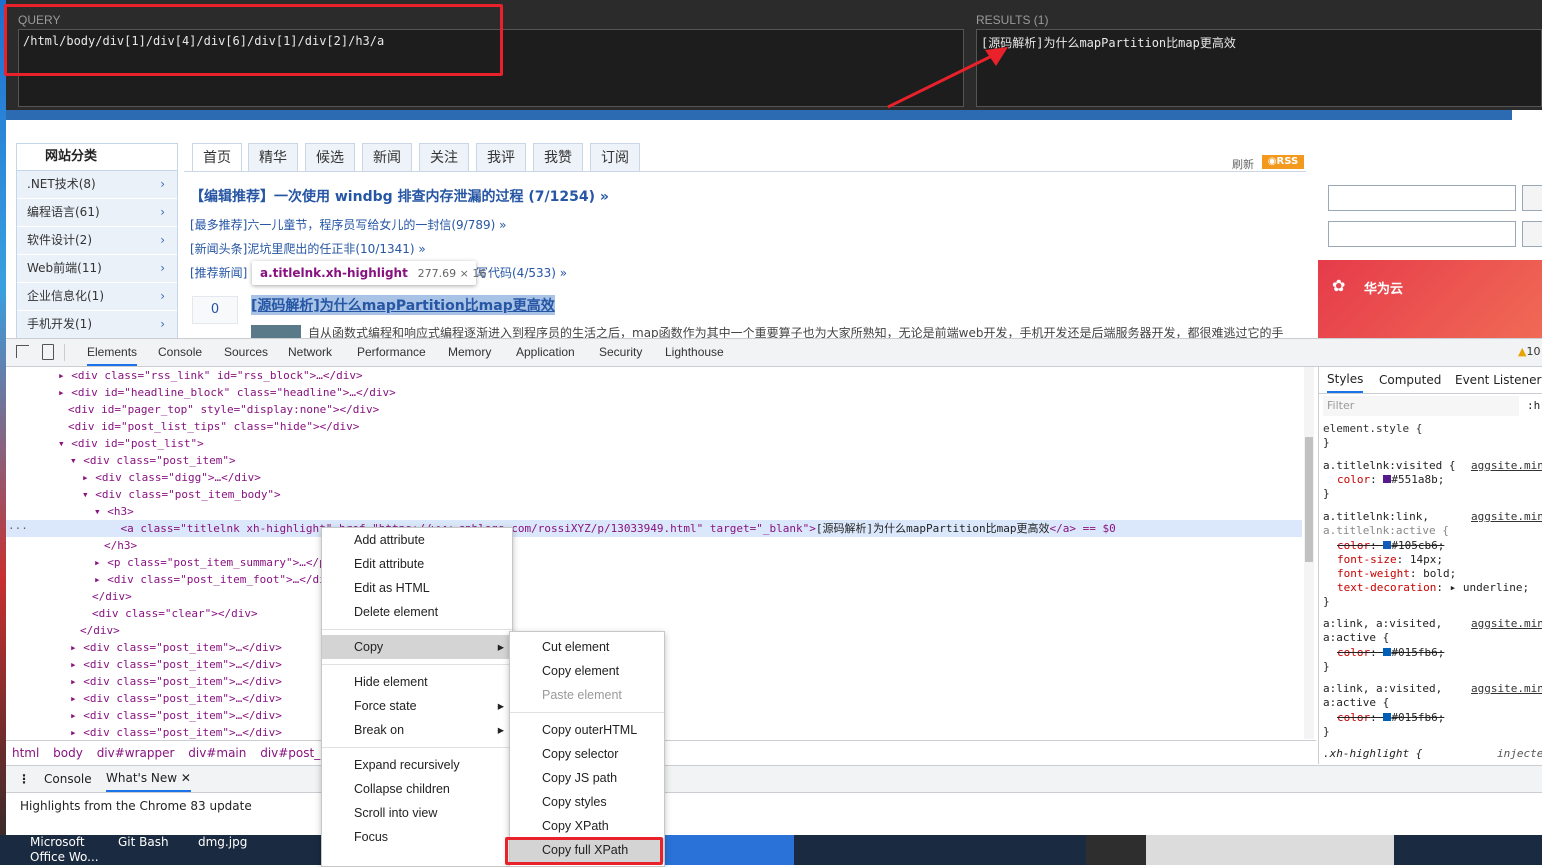 The height and width of the screenshot is (867, 1542). Describe the element at coordinates (22, 351) in the screenshot. I see `inspect-icon` at that location.